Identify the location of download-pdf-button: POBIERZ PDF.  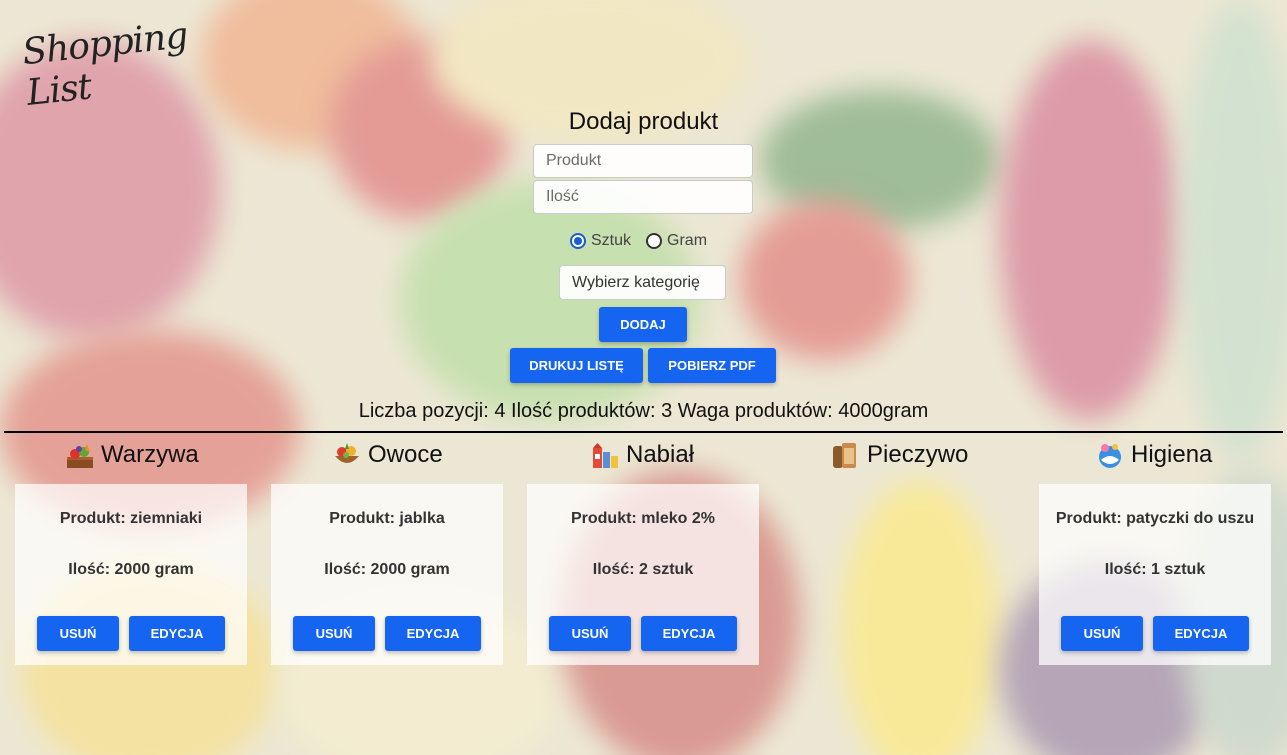
(712, 365).